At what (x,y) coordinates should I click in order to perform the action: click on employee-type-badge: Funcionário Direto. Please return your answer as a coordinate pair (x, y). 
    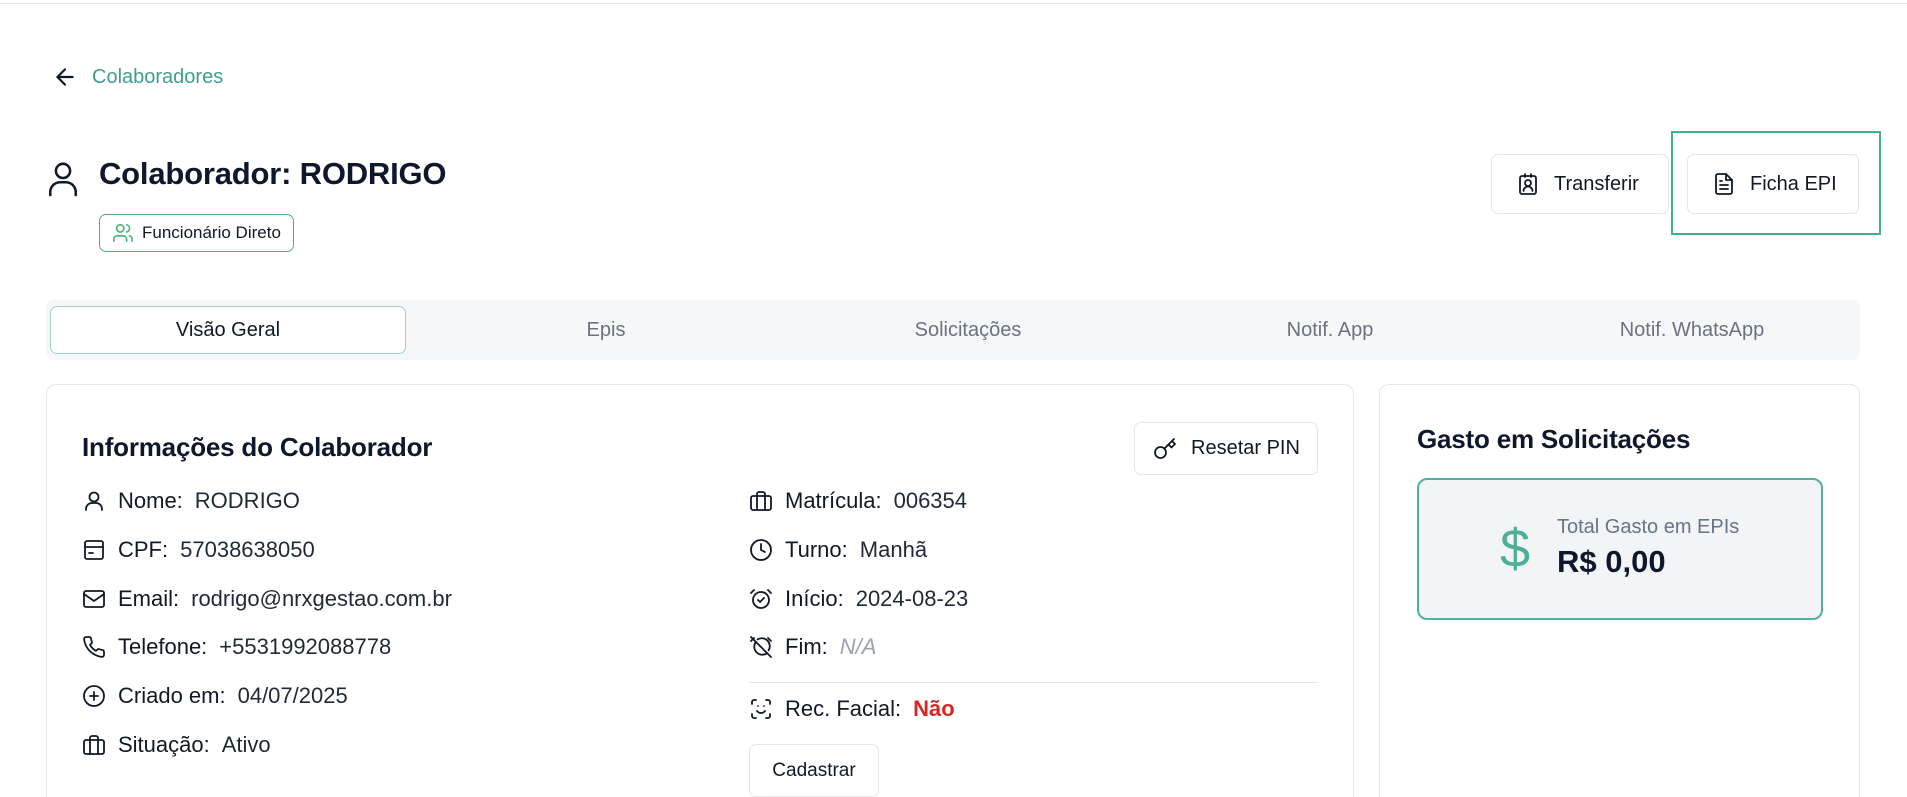
    Looking at the image, I should click on (196, 233).